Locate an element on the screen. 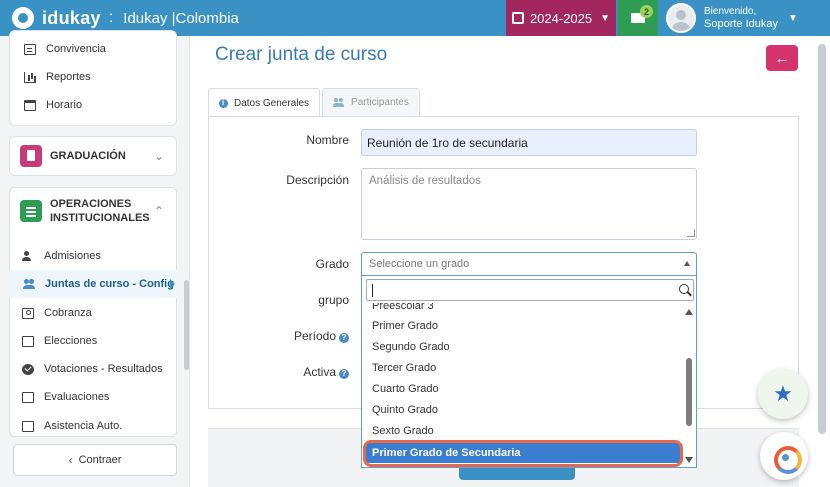 The height and width of the screenshot is (487, 830). grado-label: Grado is located at coordinates (332, 264).